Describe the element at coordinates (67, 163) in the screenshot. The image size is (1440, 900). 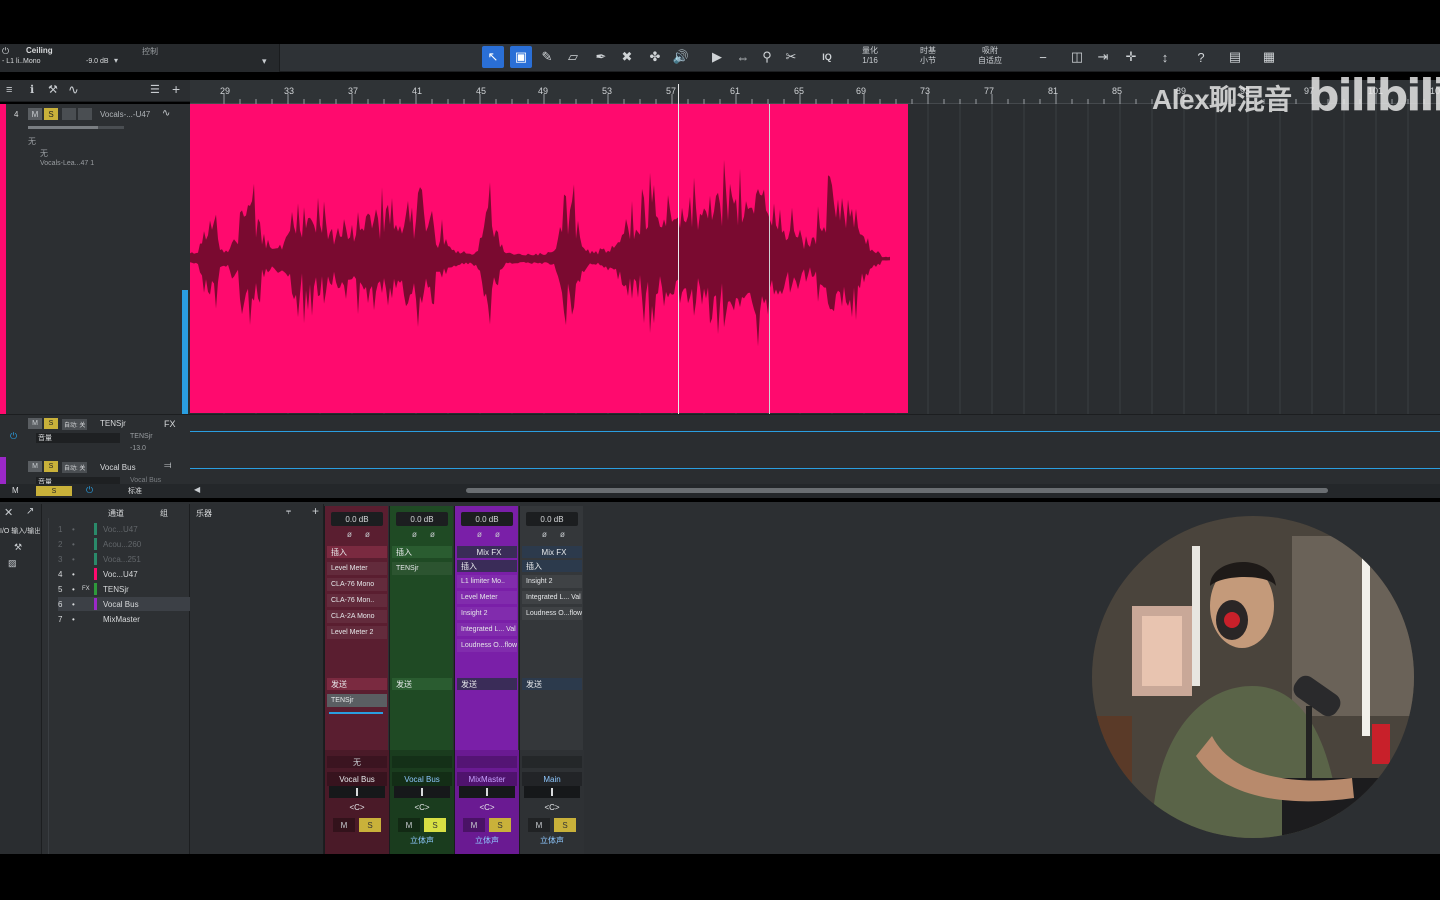
I see `input-routing: Vocals-Lea...47 1` at that location.